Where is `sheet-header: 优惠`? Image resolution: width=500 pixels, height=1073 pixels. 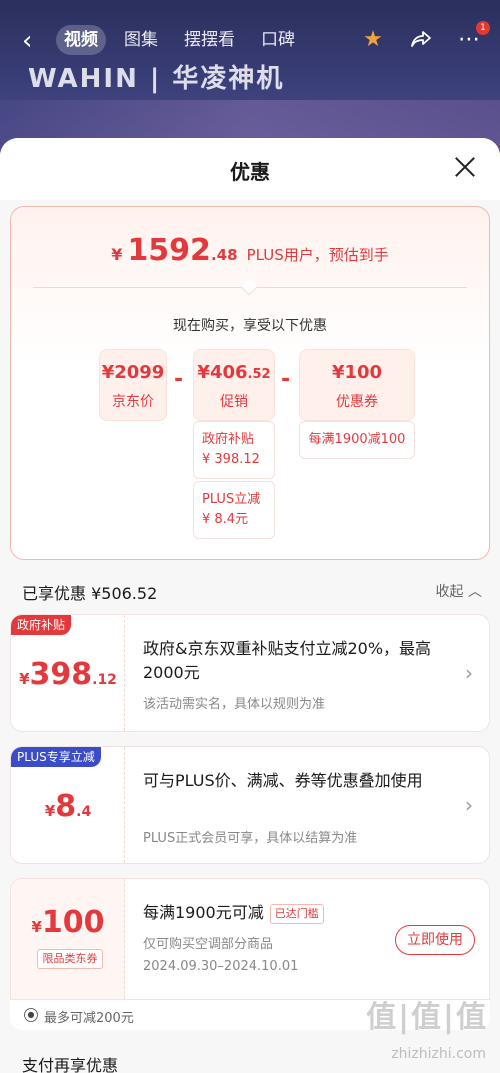 sheet-header: 优惠 is located at coordinates (250, 169).